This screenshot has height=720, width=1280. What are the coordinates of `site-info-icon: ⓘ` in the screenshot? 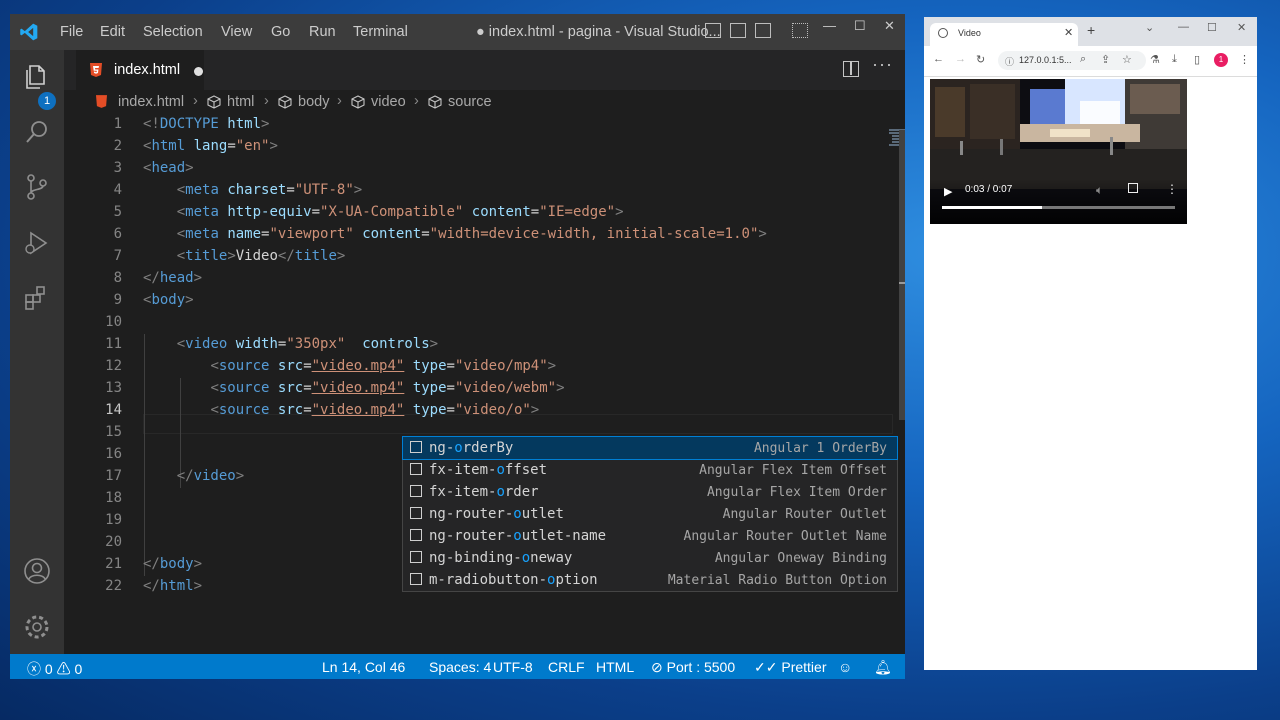 It's located at (1009, 61).